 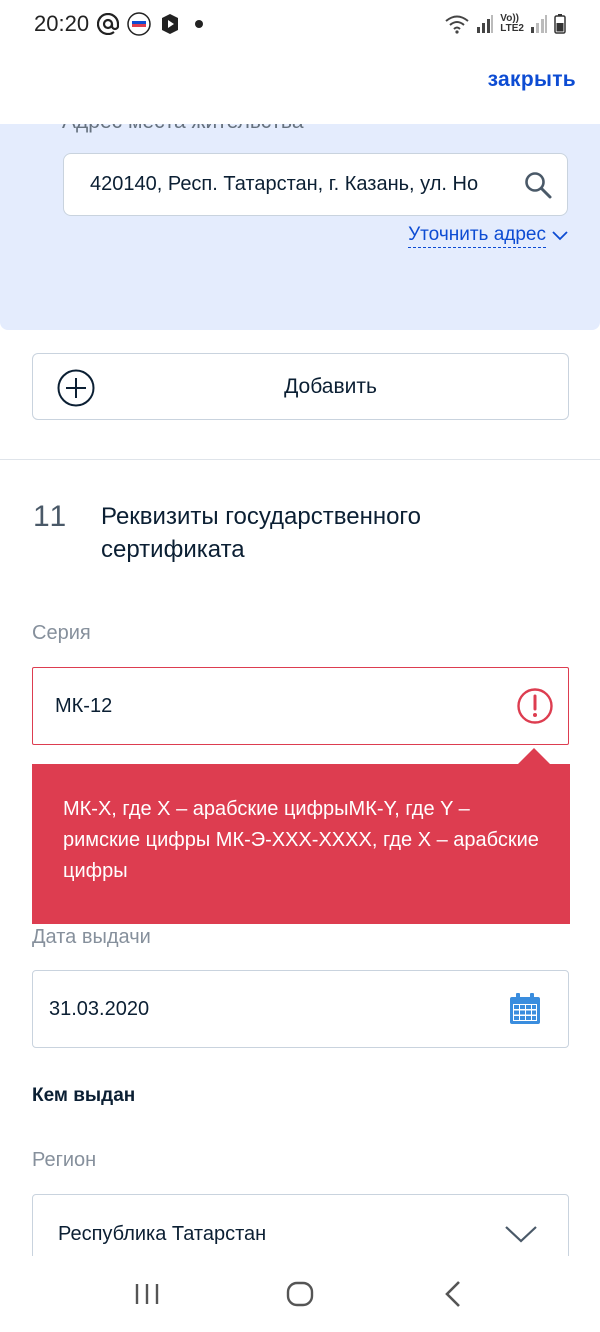 What do you see at coordinates (525, 1009) in the screenshot?
I see `calendar-icon` at bounding box center [525, 1009].